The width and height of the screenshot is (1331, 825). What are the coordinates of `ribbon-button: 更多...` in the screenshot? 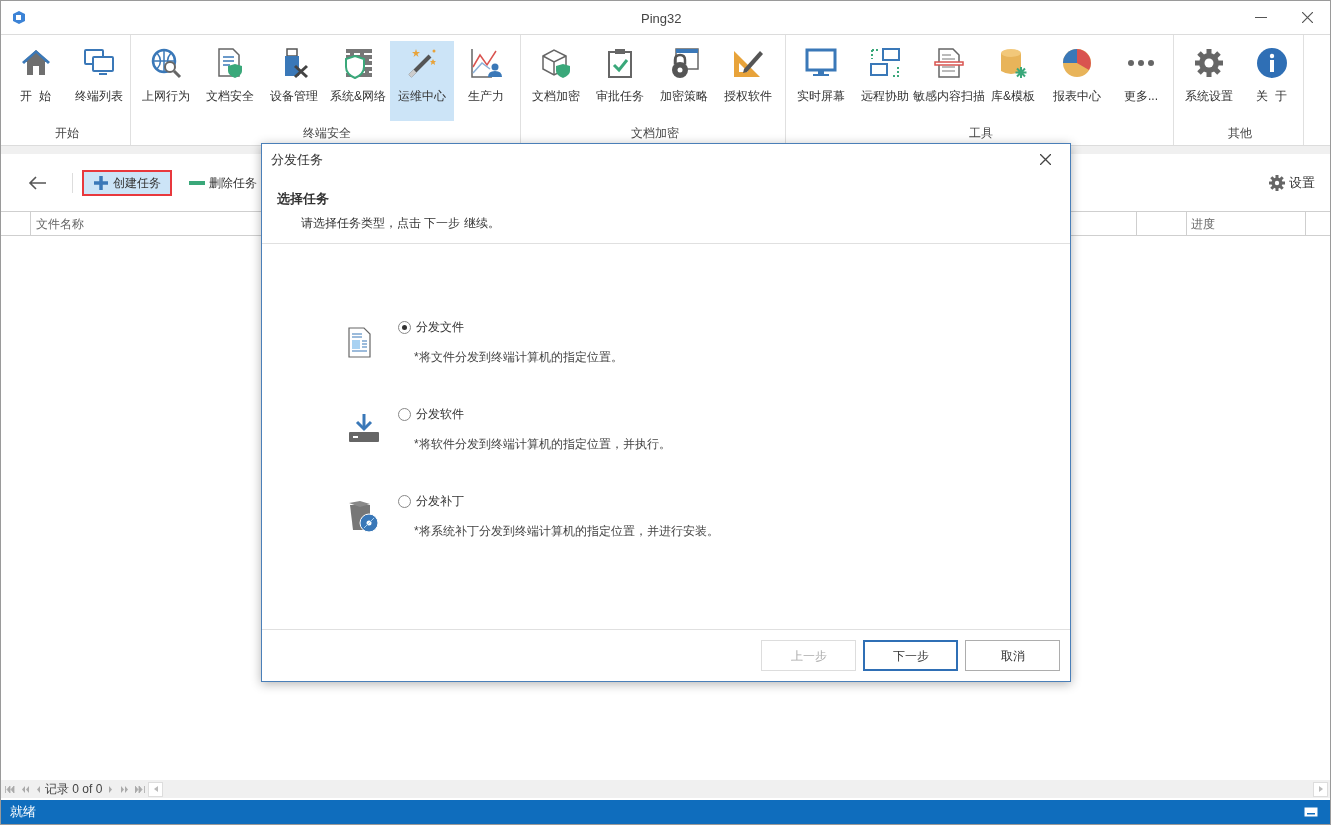 It's located at (1141, 81).